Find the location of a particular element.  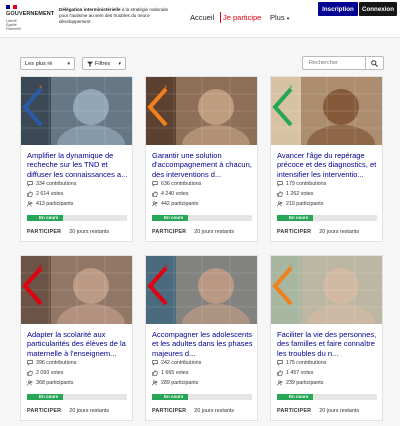

votes-count: 4 240 votes is located at coordinates (170, 194).